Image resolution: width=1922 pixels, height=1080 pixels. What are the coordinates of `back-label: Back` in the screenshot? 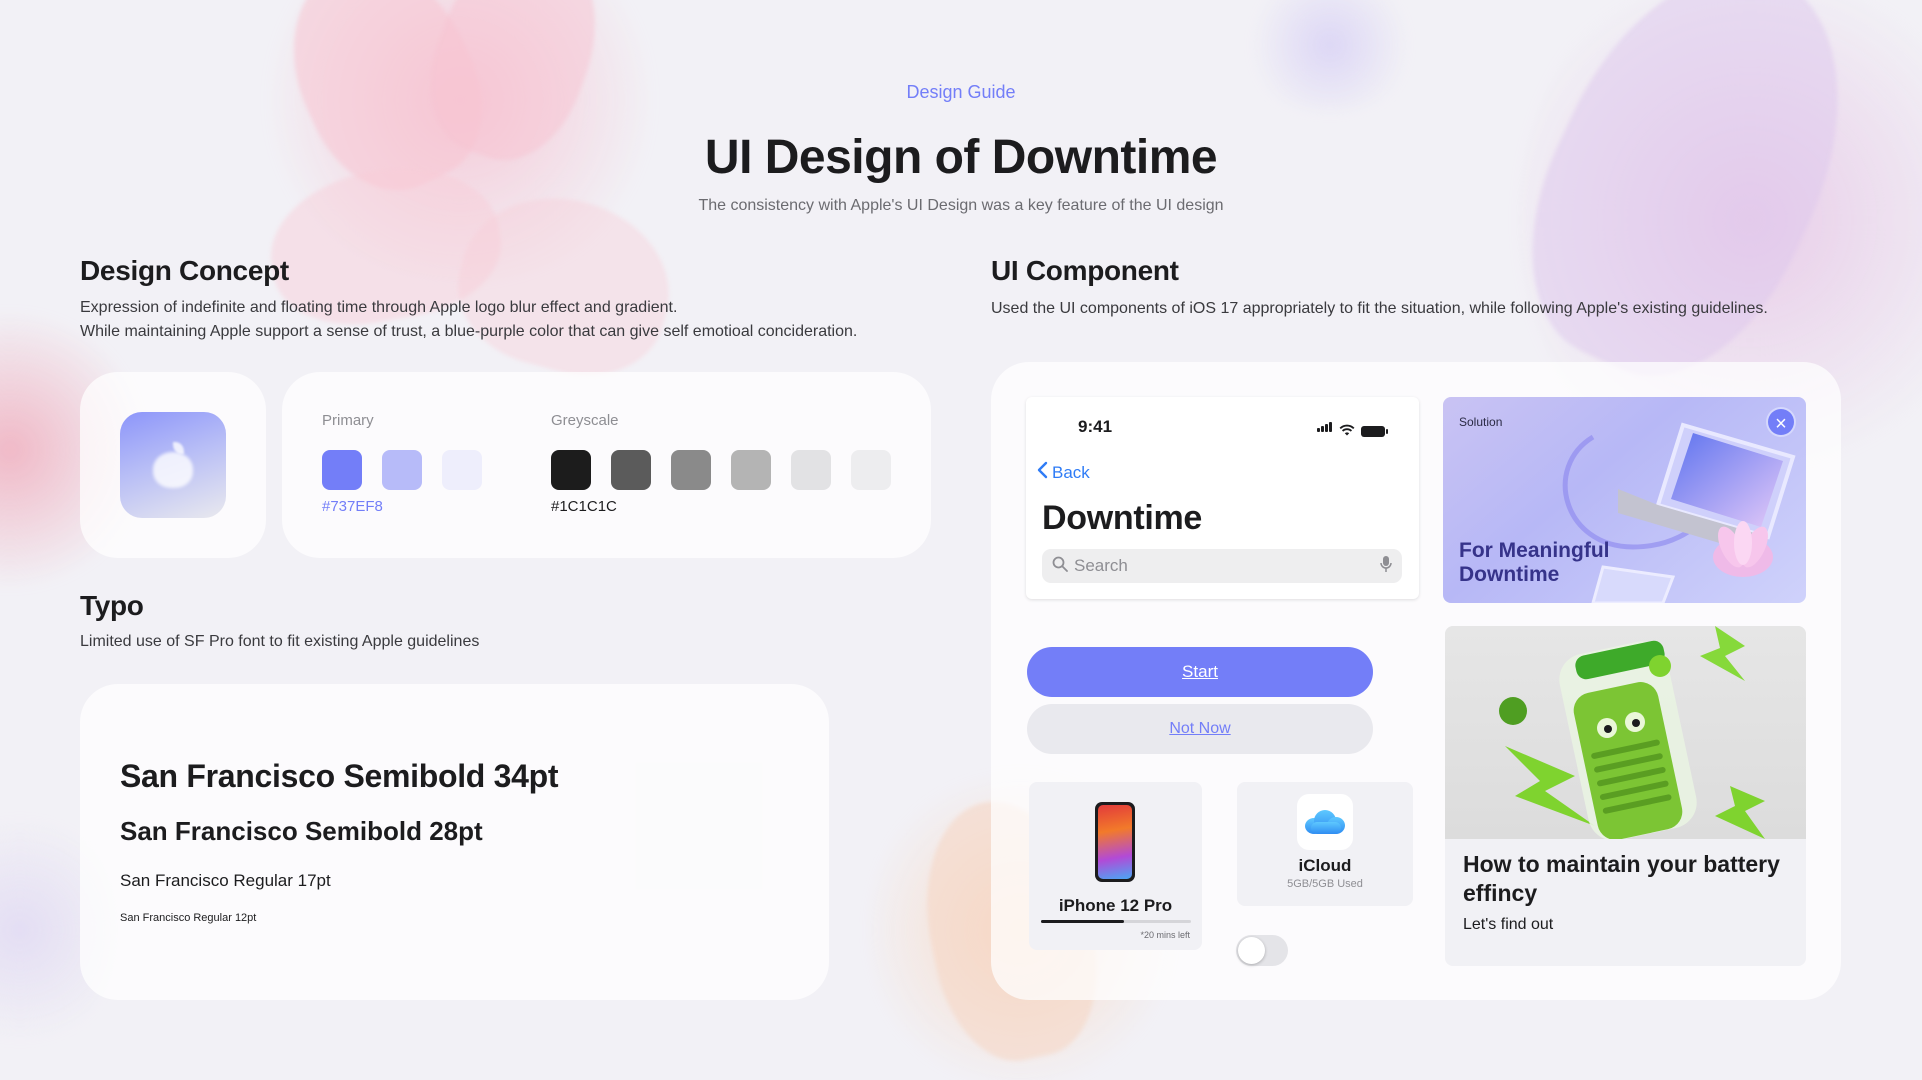 It's located at (1071, 472).